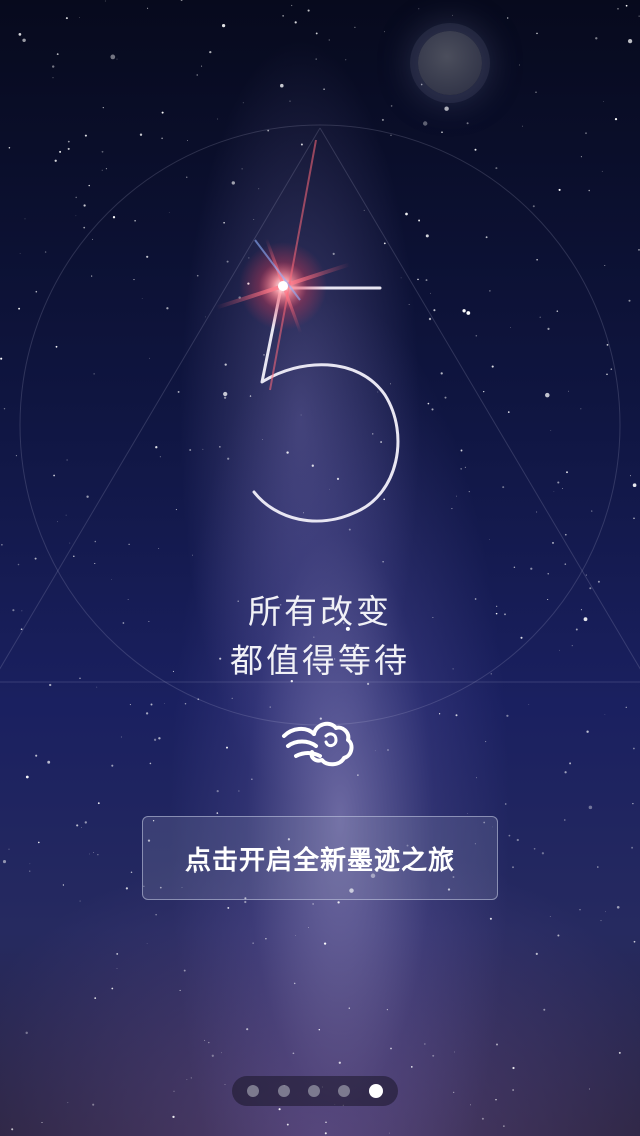 This screenshot has width=640, height=1136. I want to click on cloud-swirl-icon, so click(318, 744).